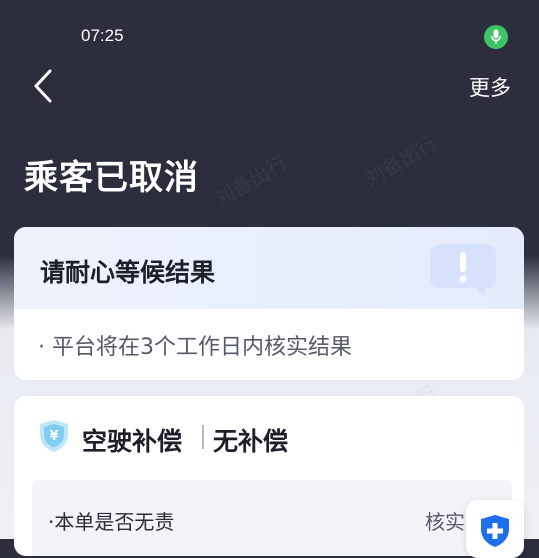 The image size is (539, 558). Describe the element at coordinates (128, 272) in the screenshot. I see `result-card-heading: 请耐心等候结果` at that location.